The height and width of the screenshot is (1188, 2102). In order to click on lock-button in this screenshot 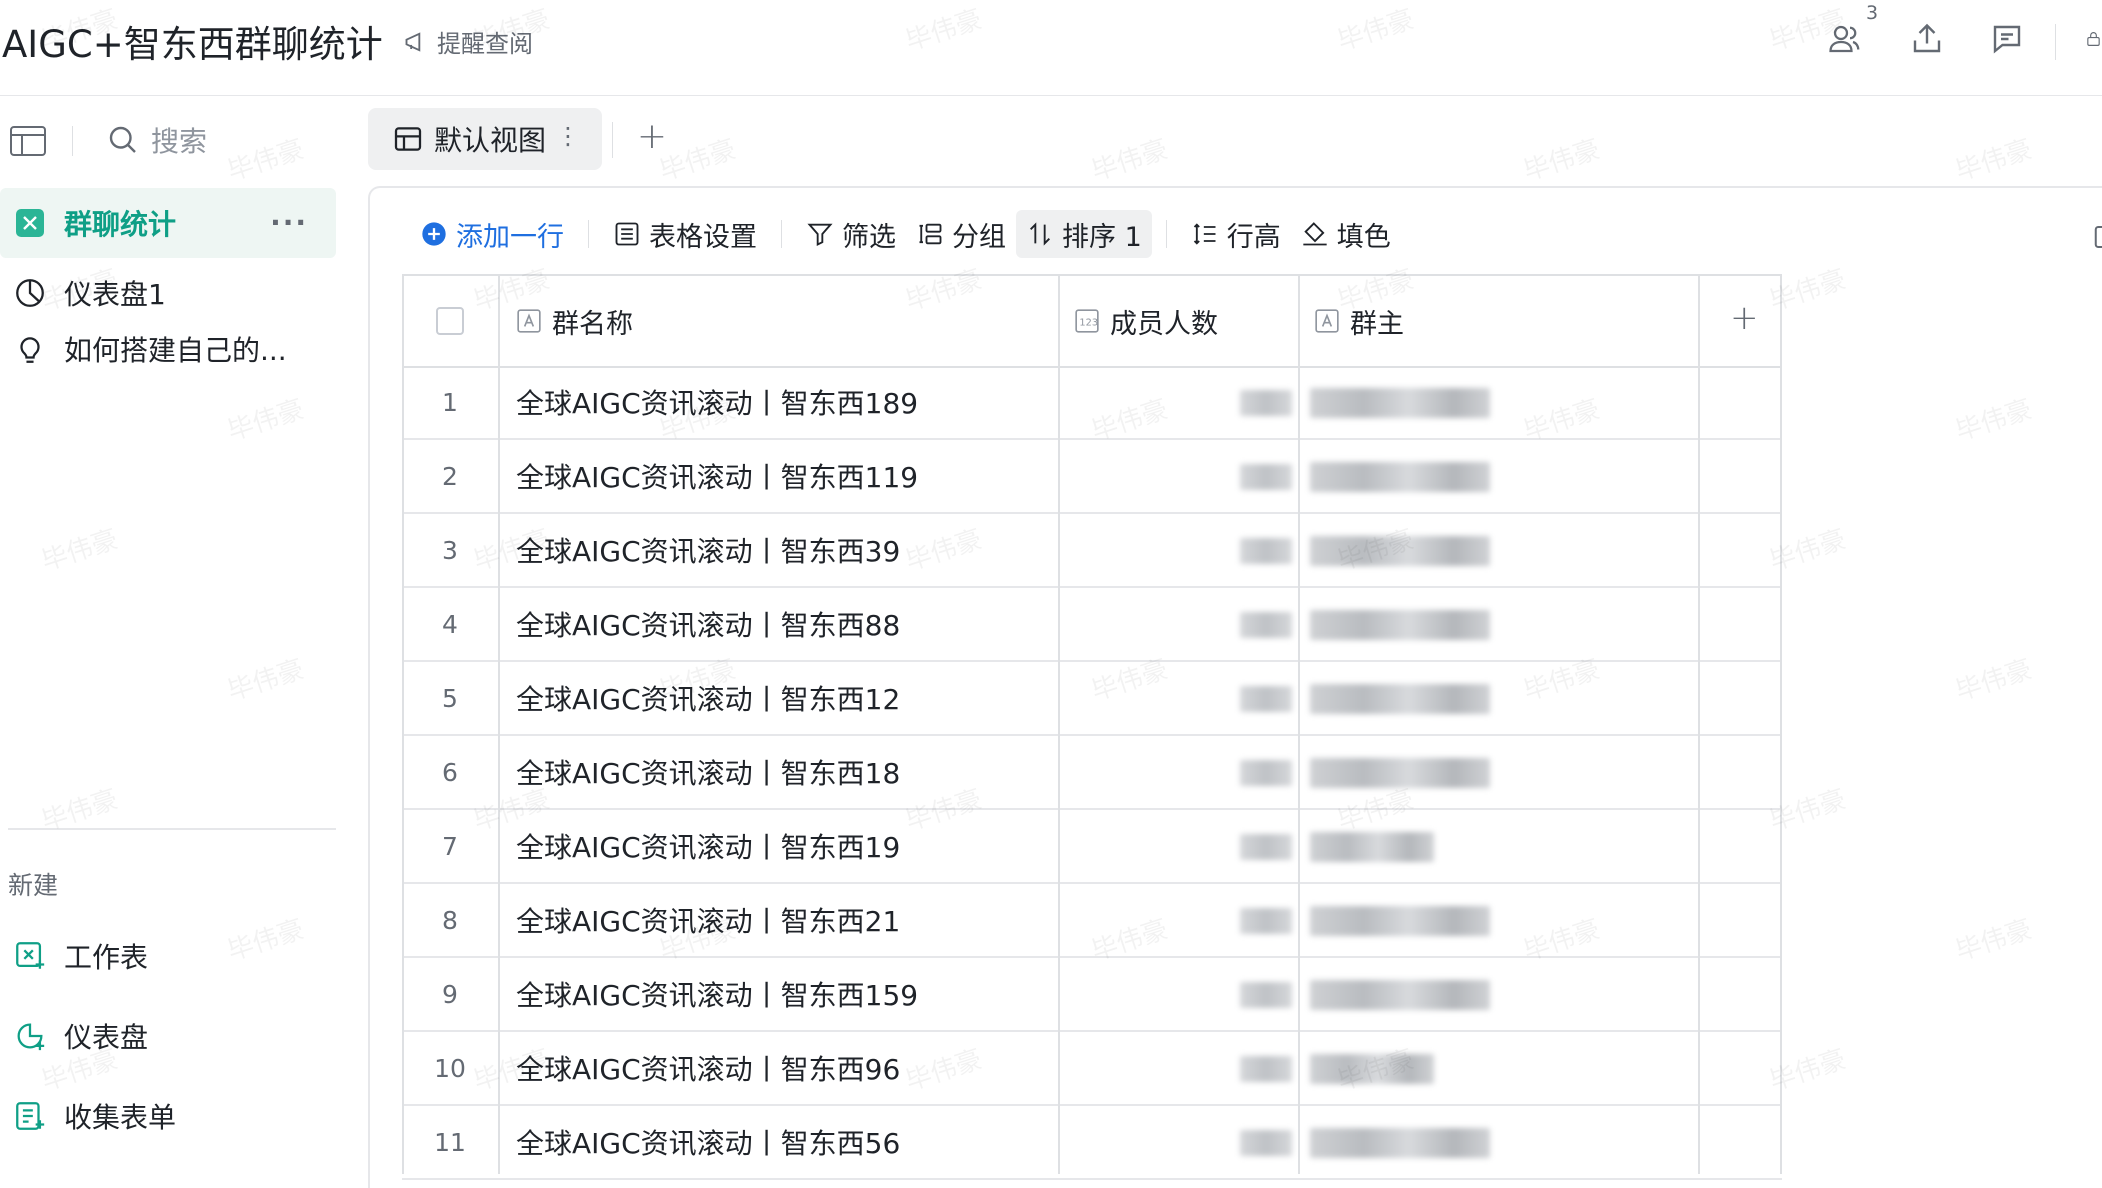, I will do `click(2093, 39)`.